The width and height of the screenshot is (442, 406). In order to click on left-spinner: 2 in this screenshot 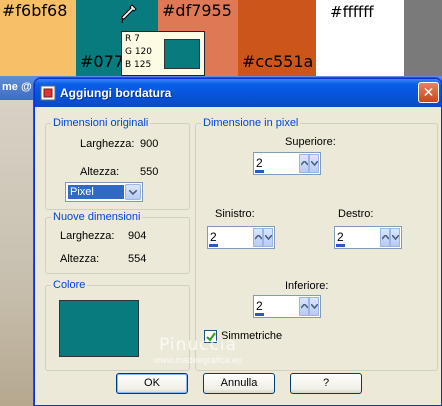, I will do `click(241, 237)`.